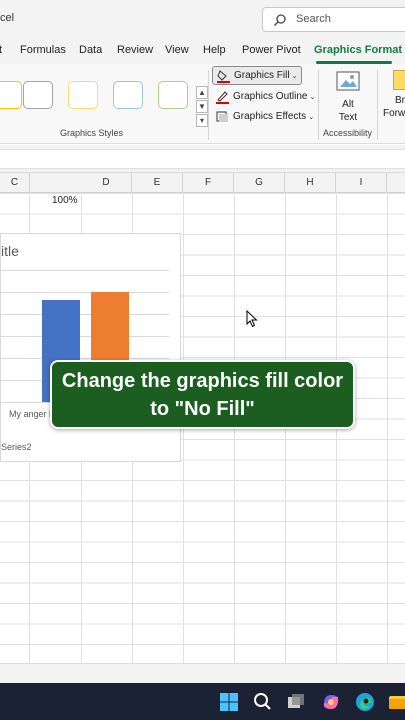  What do you see at coordinates (387, 428) in the screenshot?
I see `grid-line` at bounding box center [387, 428].